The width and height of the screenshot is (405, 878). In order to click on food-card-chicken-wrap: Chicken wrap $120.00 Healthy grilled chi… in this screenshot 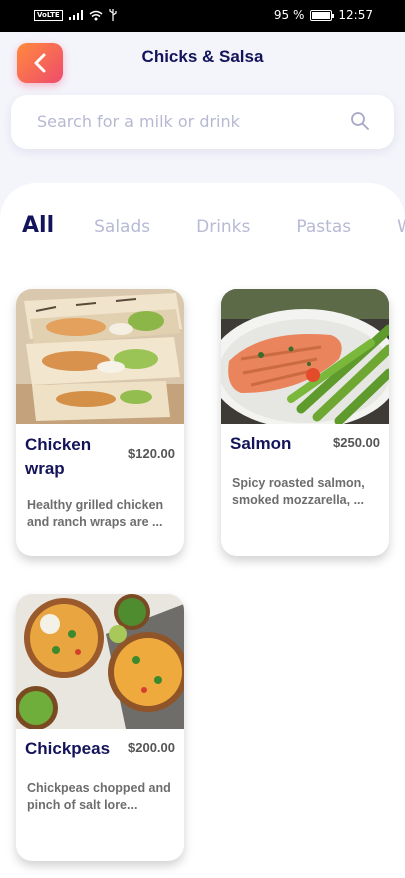, I will do `click(100, 422)`.